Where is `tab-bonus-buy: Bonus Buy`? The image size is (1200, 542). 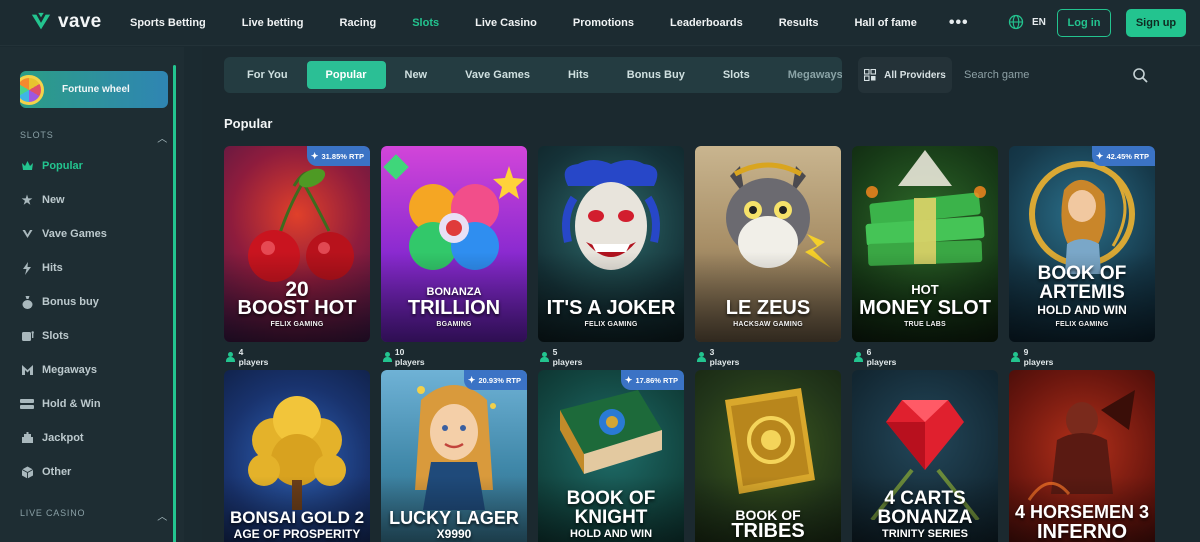 tab-bonus-buy: Bonus Buy is located at coordinates (656, 75).